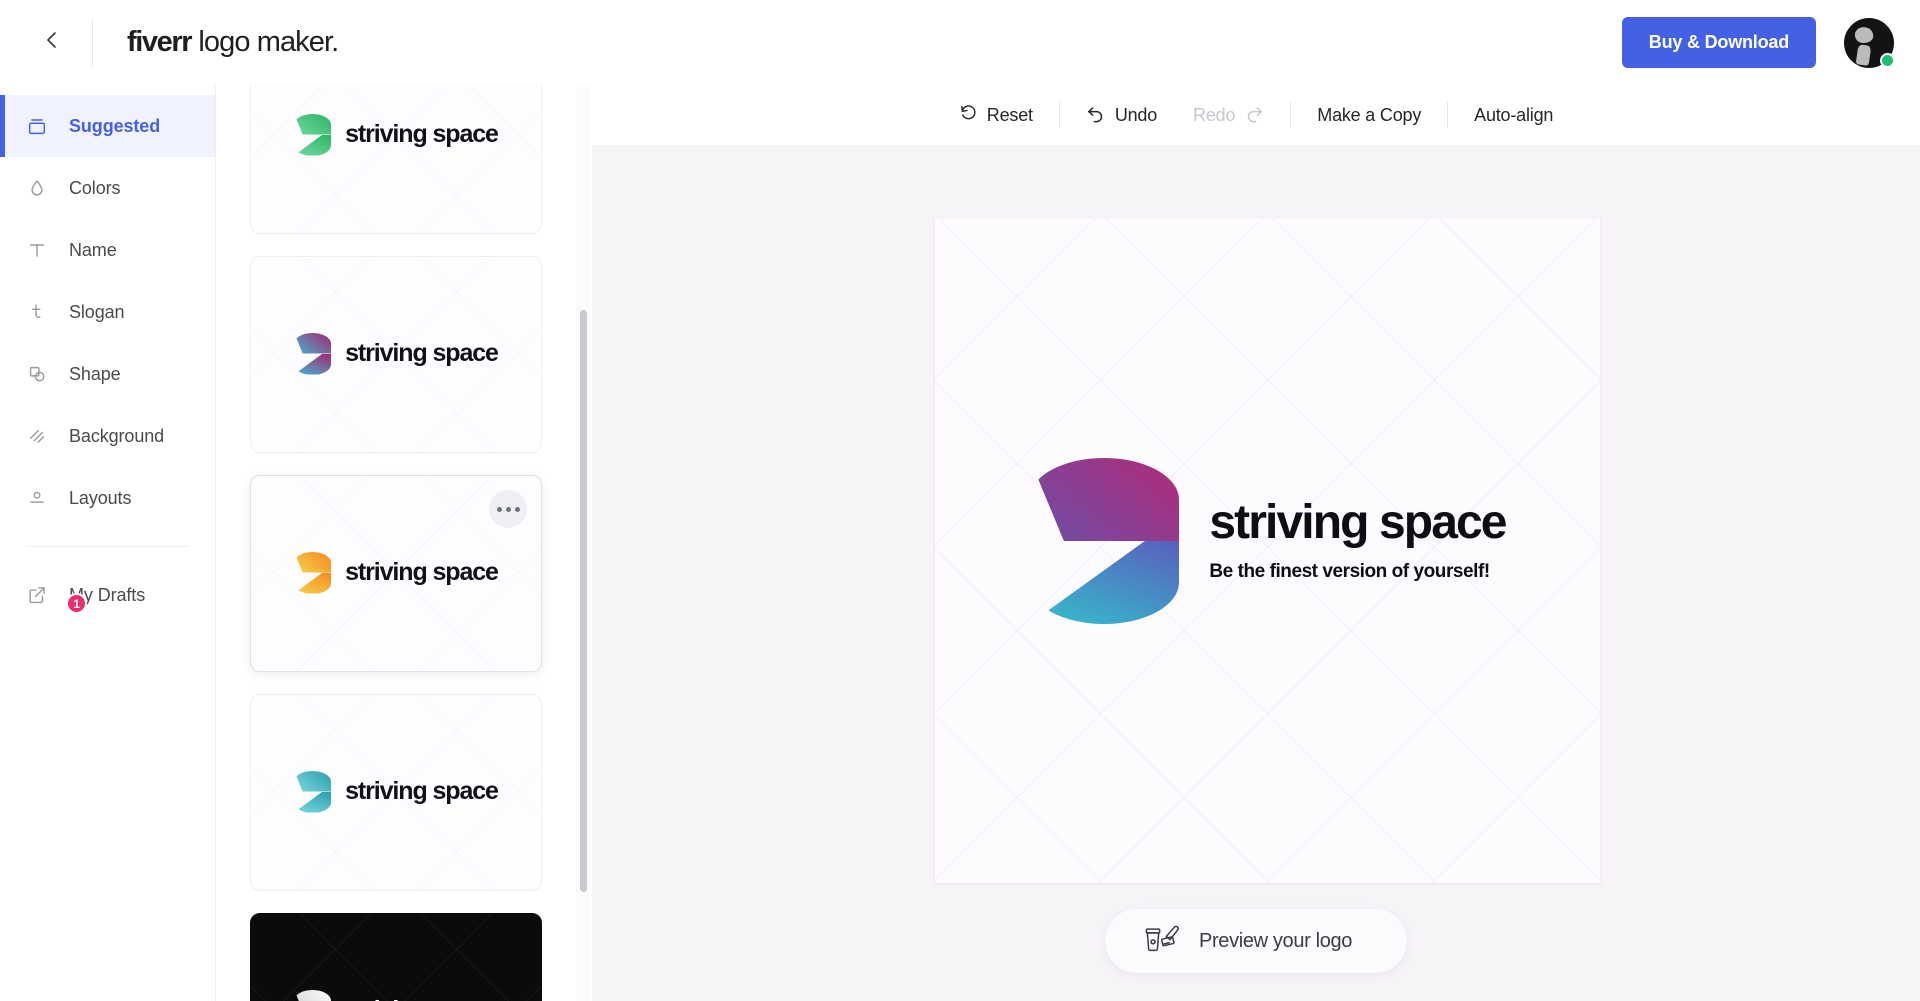 The height and width of the screenshot is (1001, 1920). What do you see at coordinates (39, 436) in the screenshot?
I see `diagonal-lines-icon` at bounding box center [39, 436].